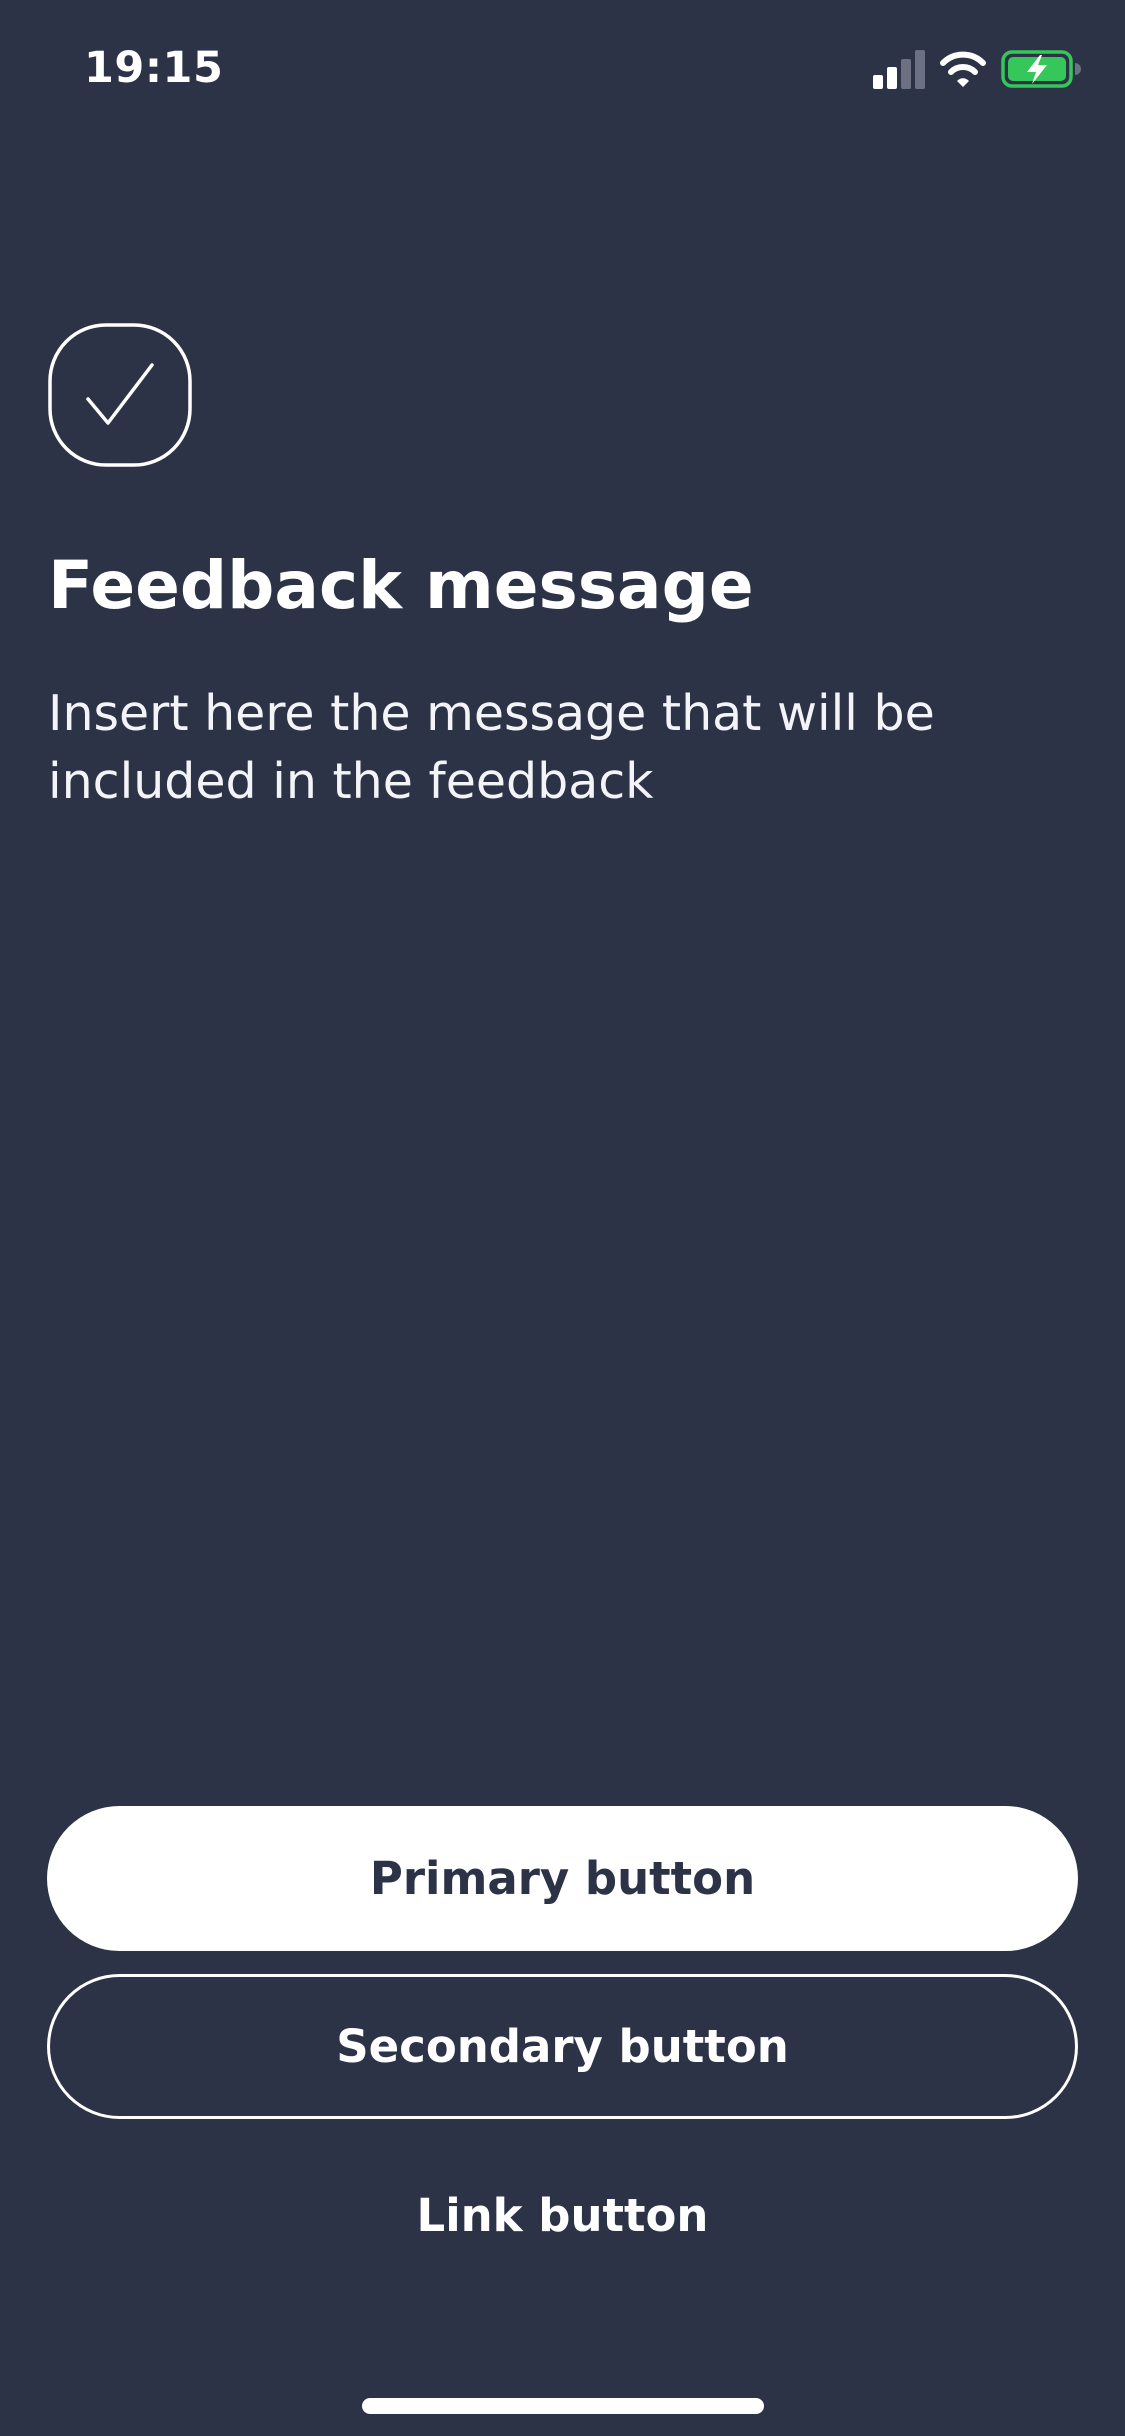  I want to click on battery-charging-icon, so click(1041, 69).